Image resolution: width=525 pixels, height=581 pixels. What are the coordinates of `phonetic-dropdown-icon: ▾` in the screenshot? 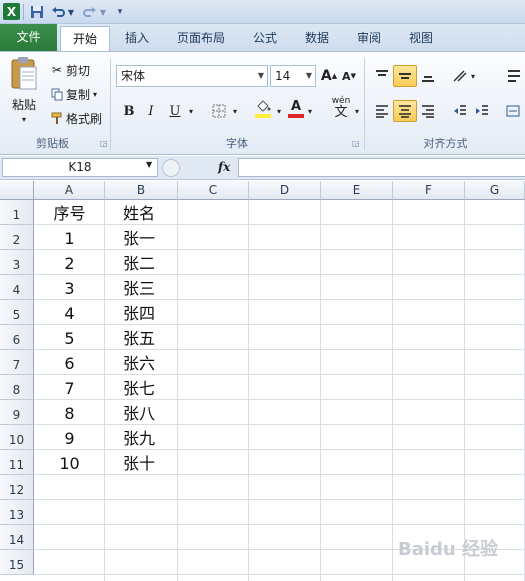 It's located at (357, 111).